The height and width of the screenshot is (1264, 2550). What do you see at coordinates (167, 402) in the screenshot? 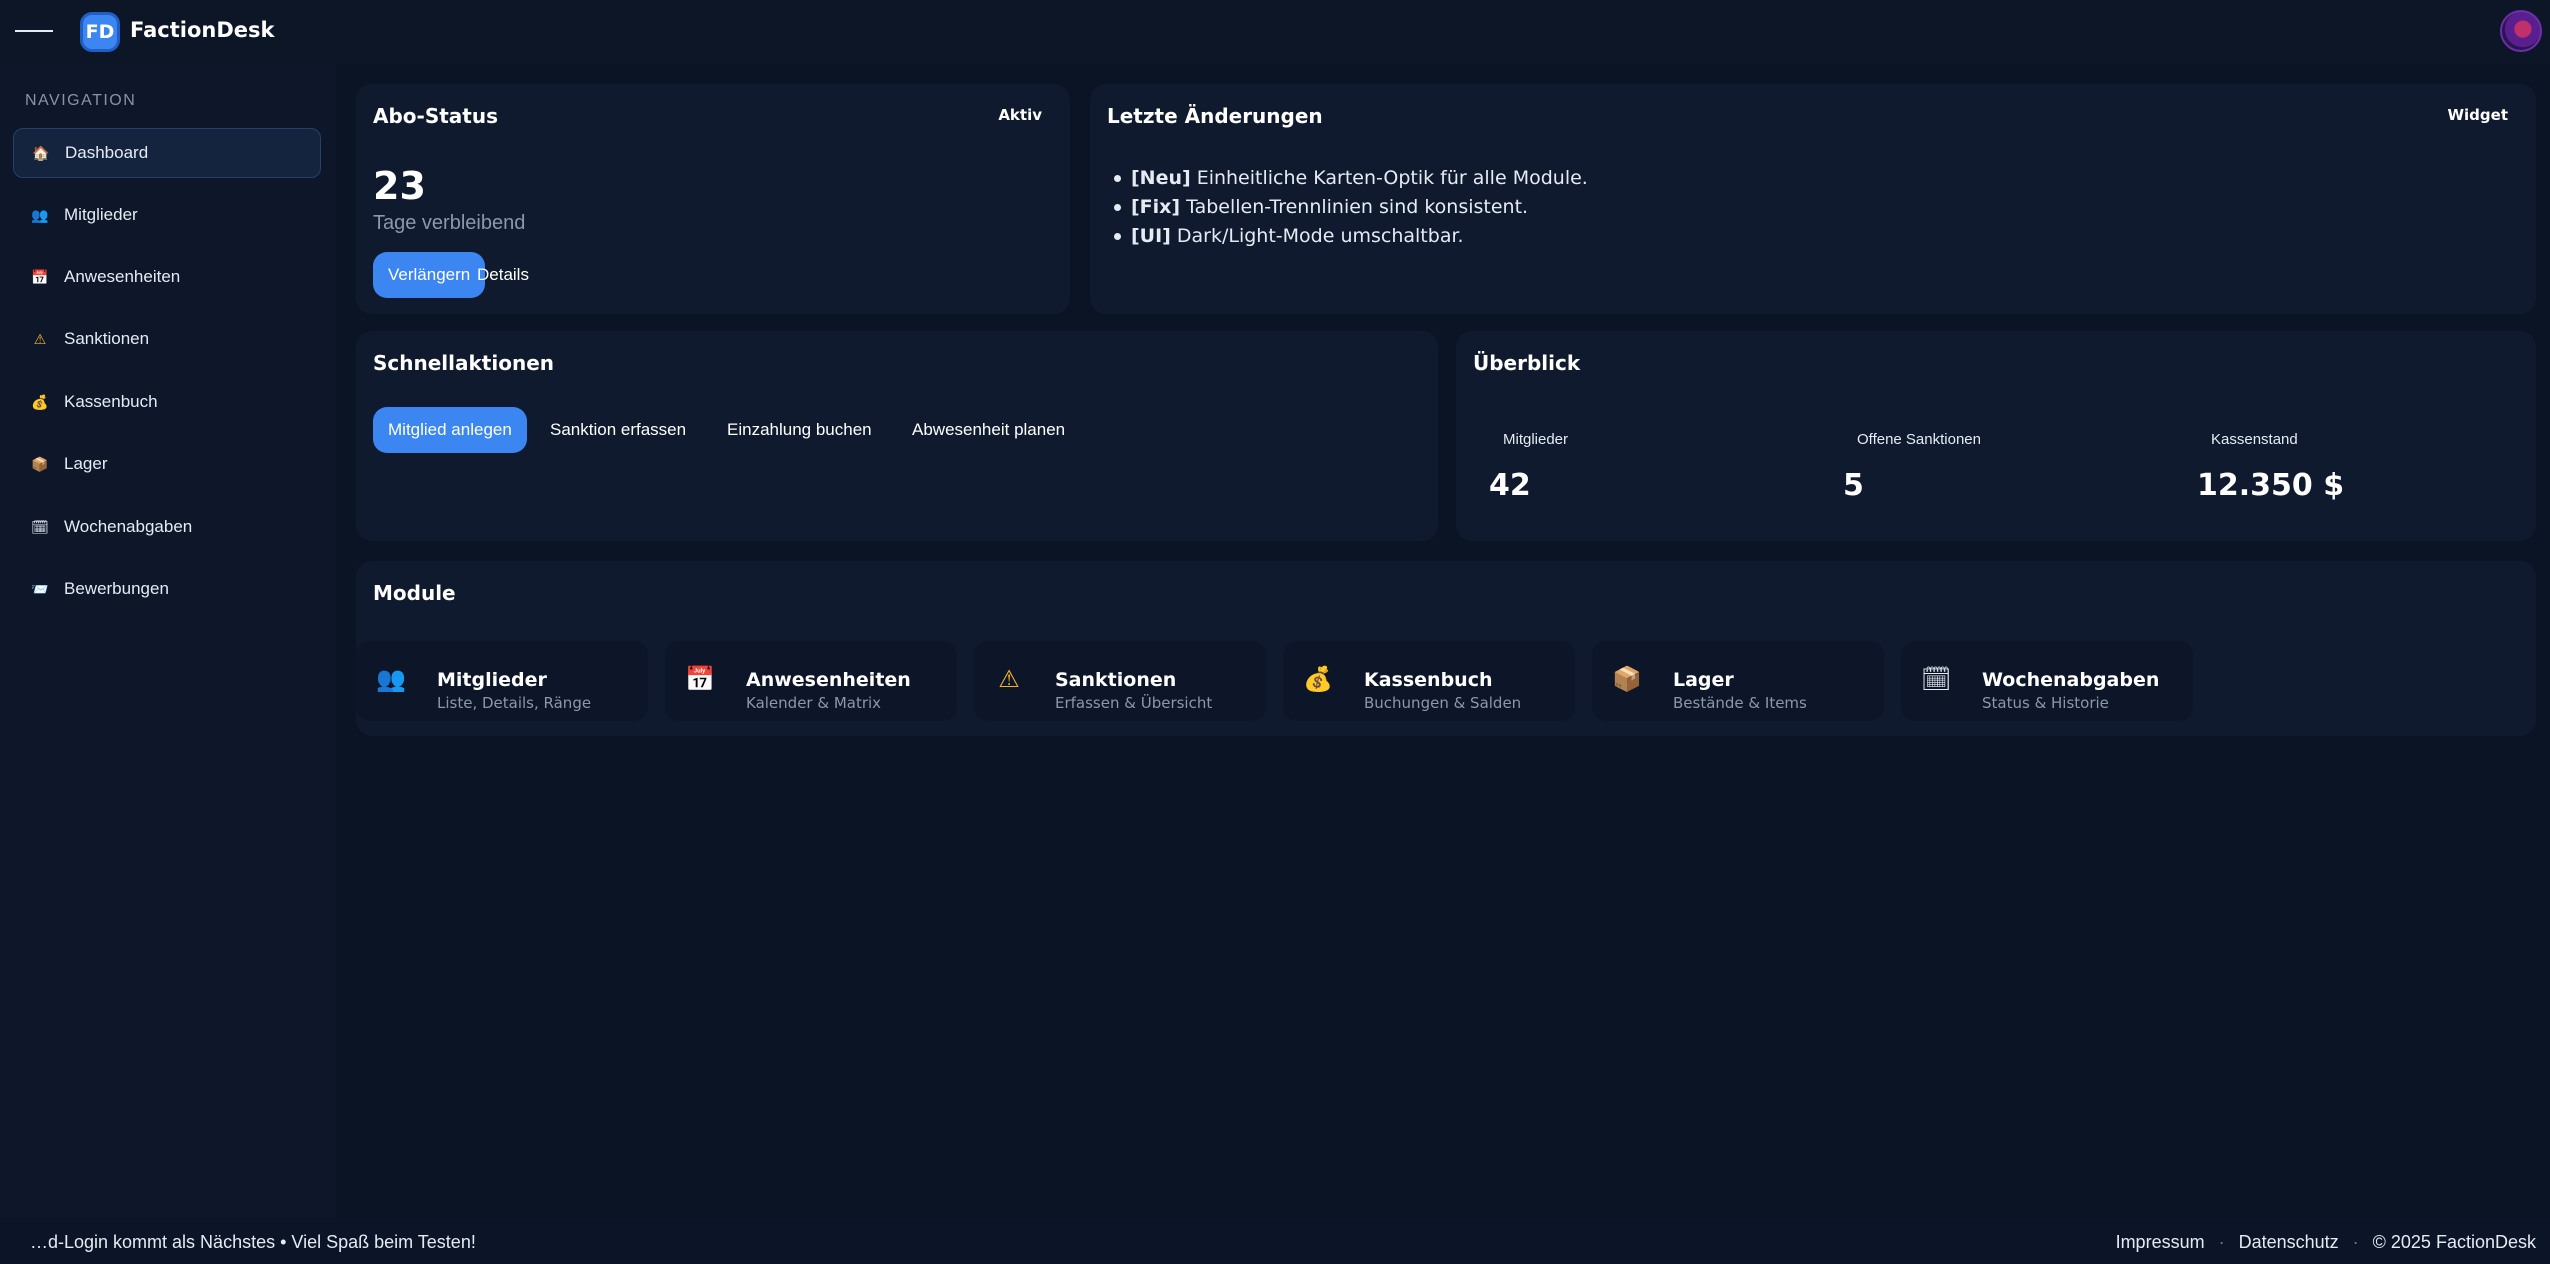
I see `sidebar-item-kassenbuch: 💰 Kassenbuch` at bounding box center [167, 402].